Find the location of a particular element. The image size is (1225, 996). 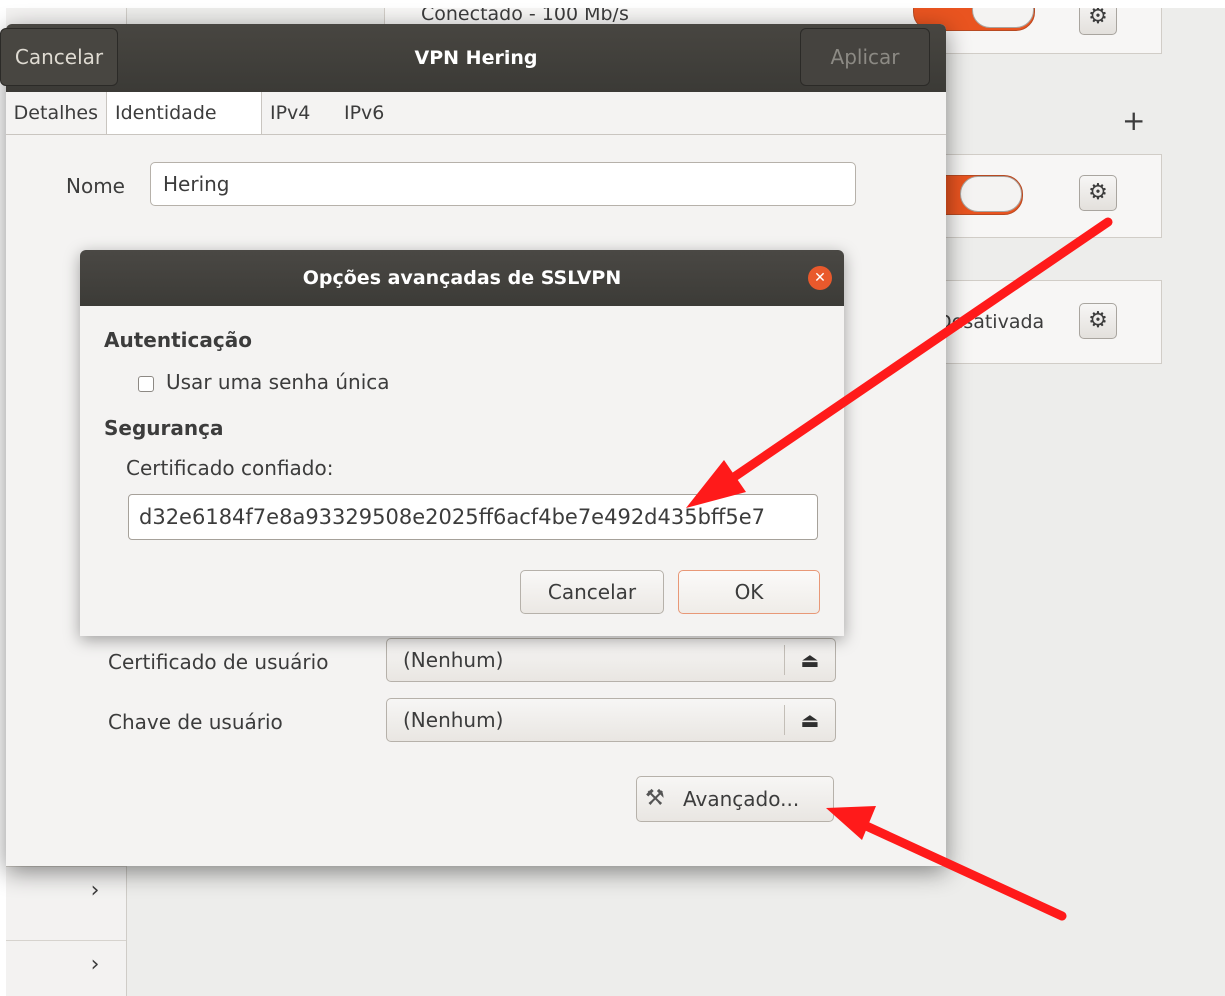

proxy-settings-button: ⚙ is located at coordinates (1098, 321).